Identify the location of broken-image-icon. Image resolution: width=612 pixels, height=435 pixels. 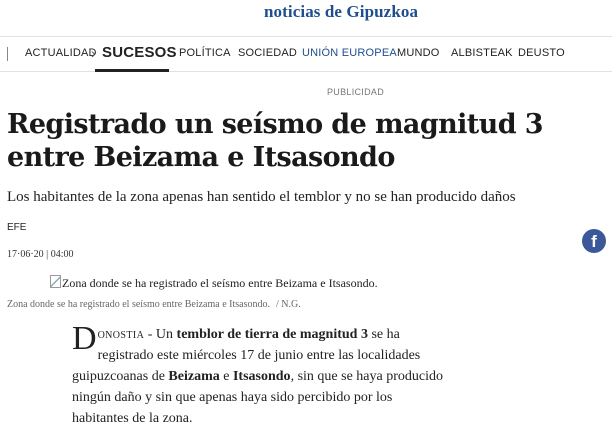
(55, 281).